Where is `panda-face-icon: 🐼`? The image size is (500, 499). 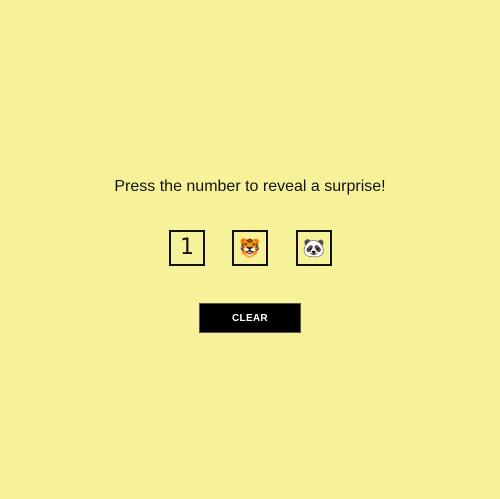 panda-face-icon: 🐼 is located at coordinates (314, 248).